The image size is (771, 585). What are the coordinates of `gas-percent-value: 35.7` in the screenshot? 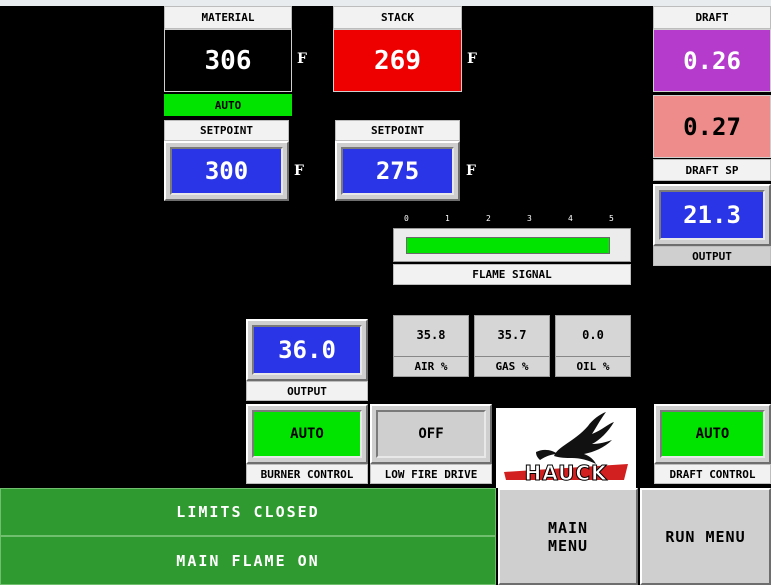 It's located at (512, 335).